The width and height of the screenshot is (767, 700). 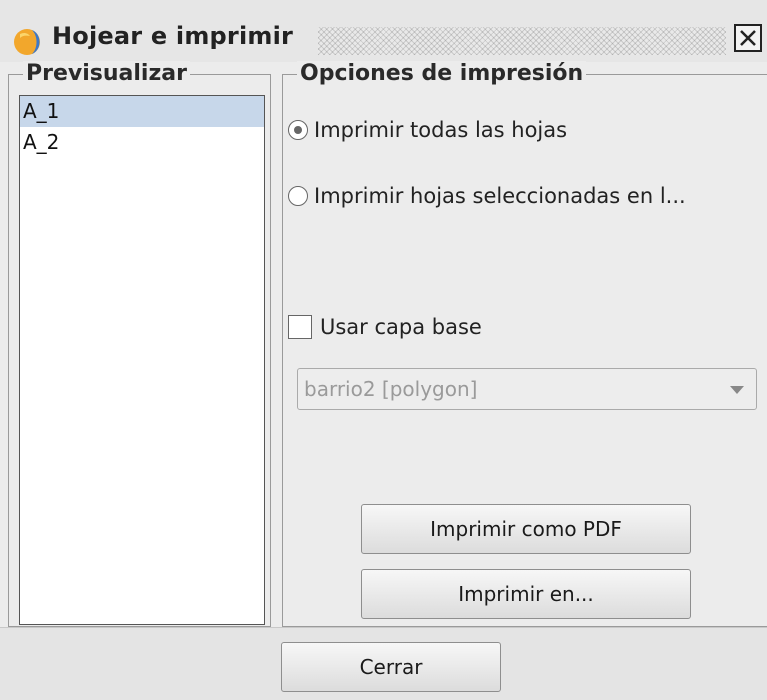 I want to click on radio-print-all-label: Imprimir todas las hojas, so click(x=441, y=130).